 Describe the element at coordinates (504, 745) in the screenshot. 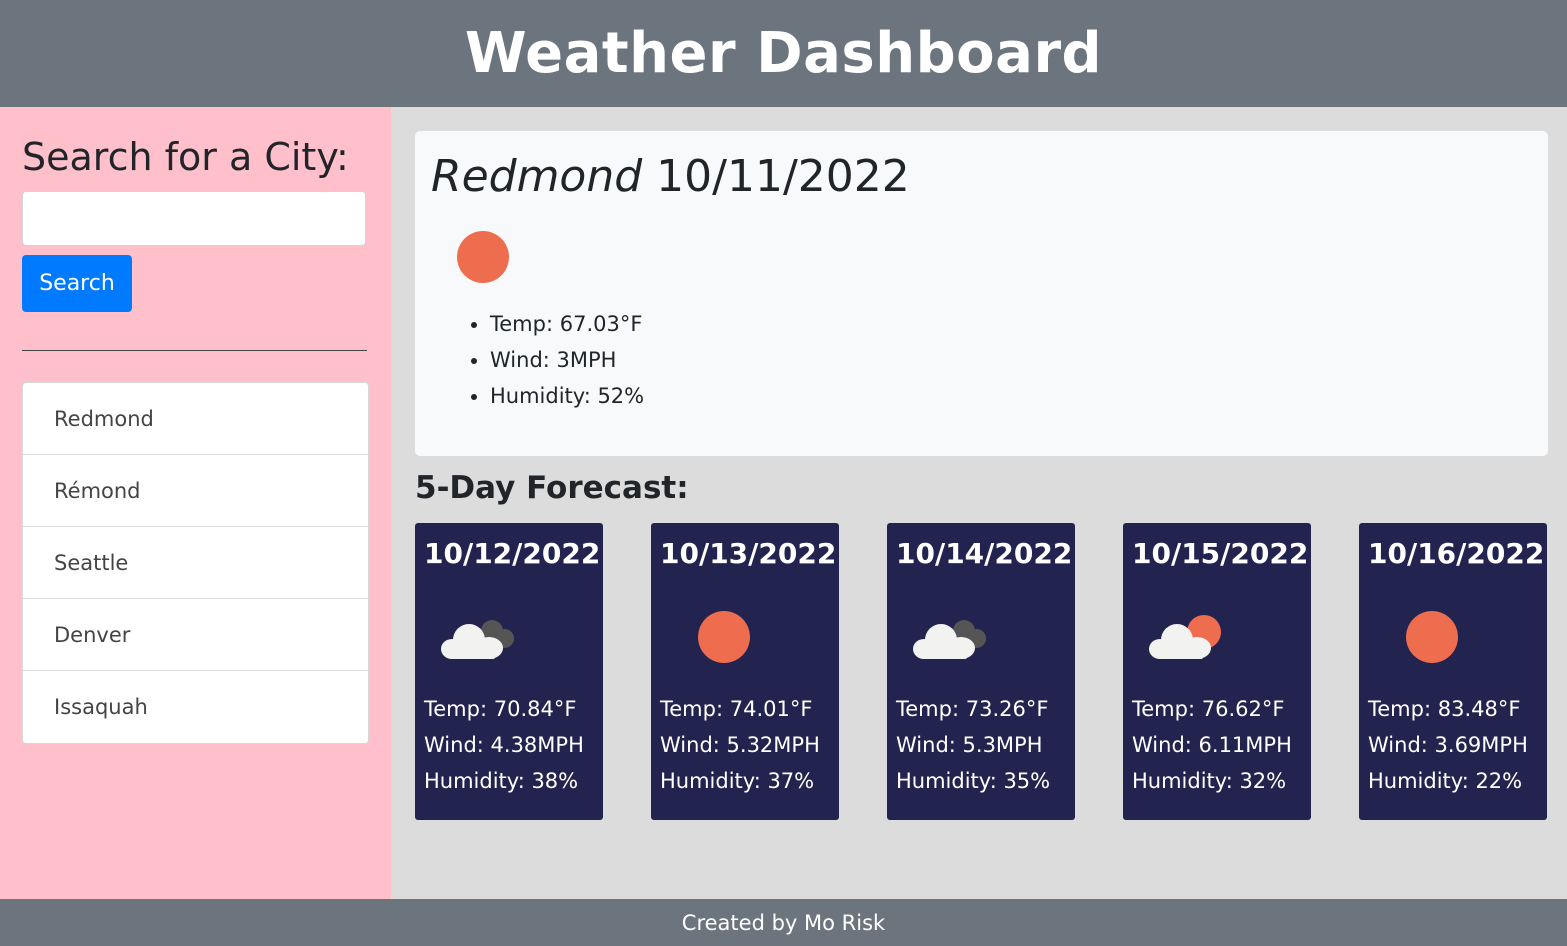

I see `forecast-wind: Wind: 4.38MPH` at that location.